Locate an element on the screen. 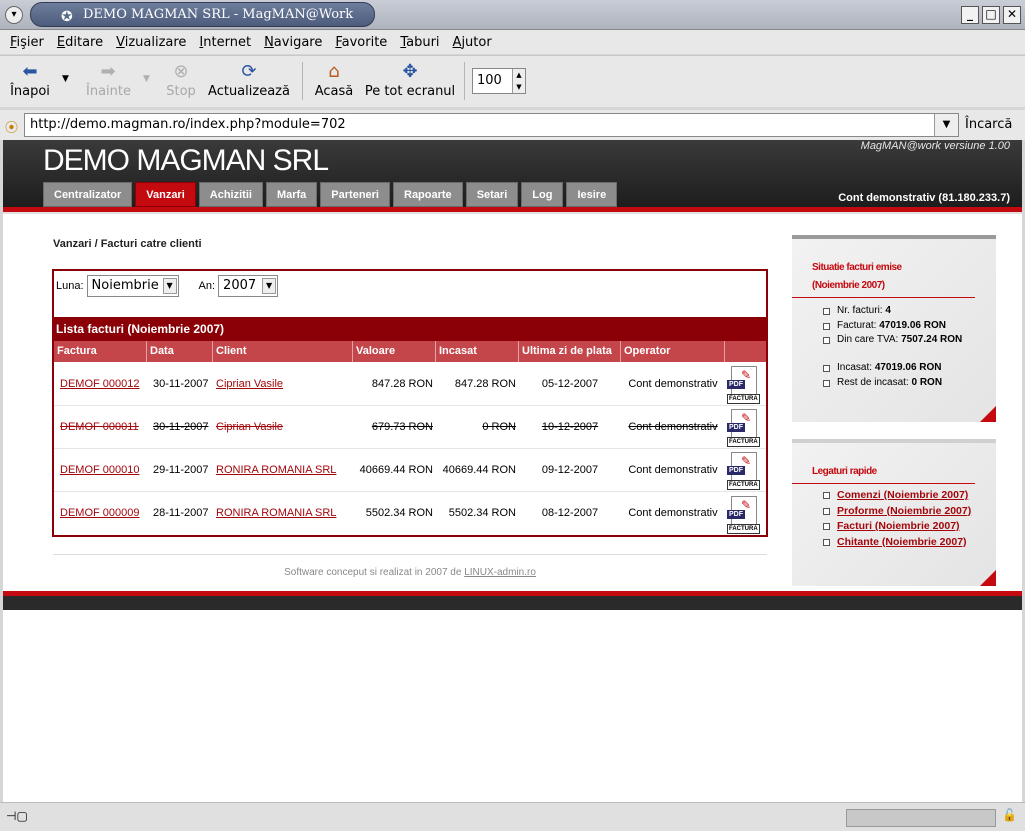  stop-button: ⊗ Stop is located at coordinates (181, 79).